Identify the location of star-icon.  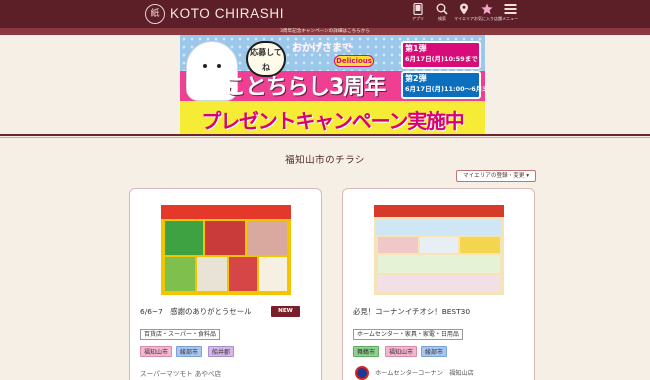
(487, 9).